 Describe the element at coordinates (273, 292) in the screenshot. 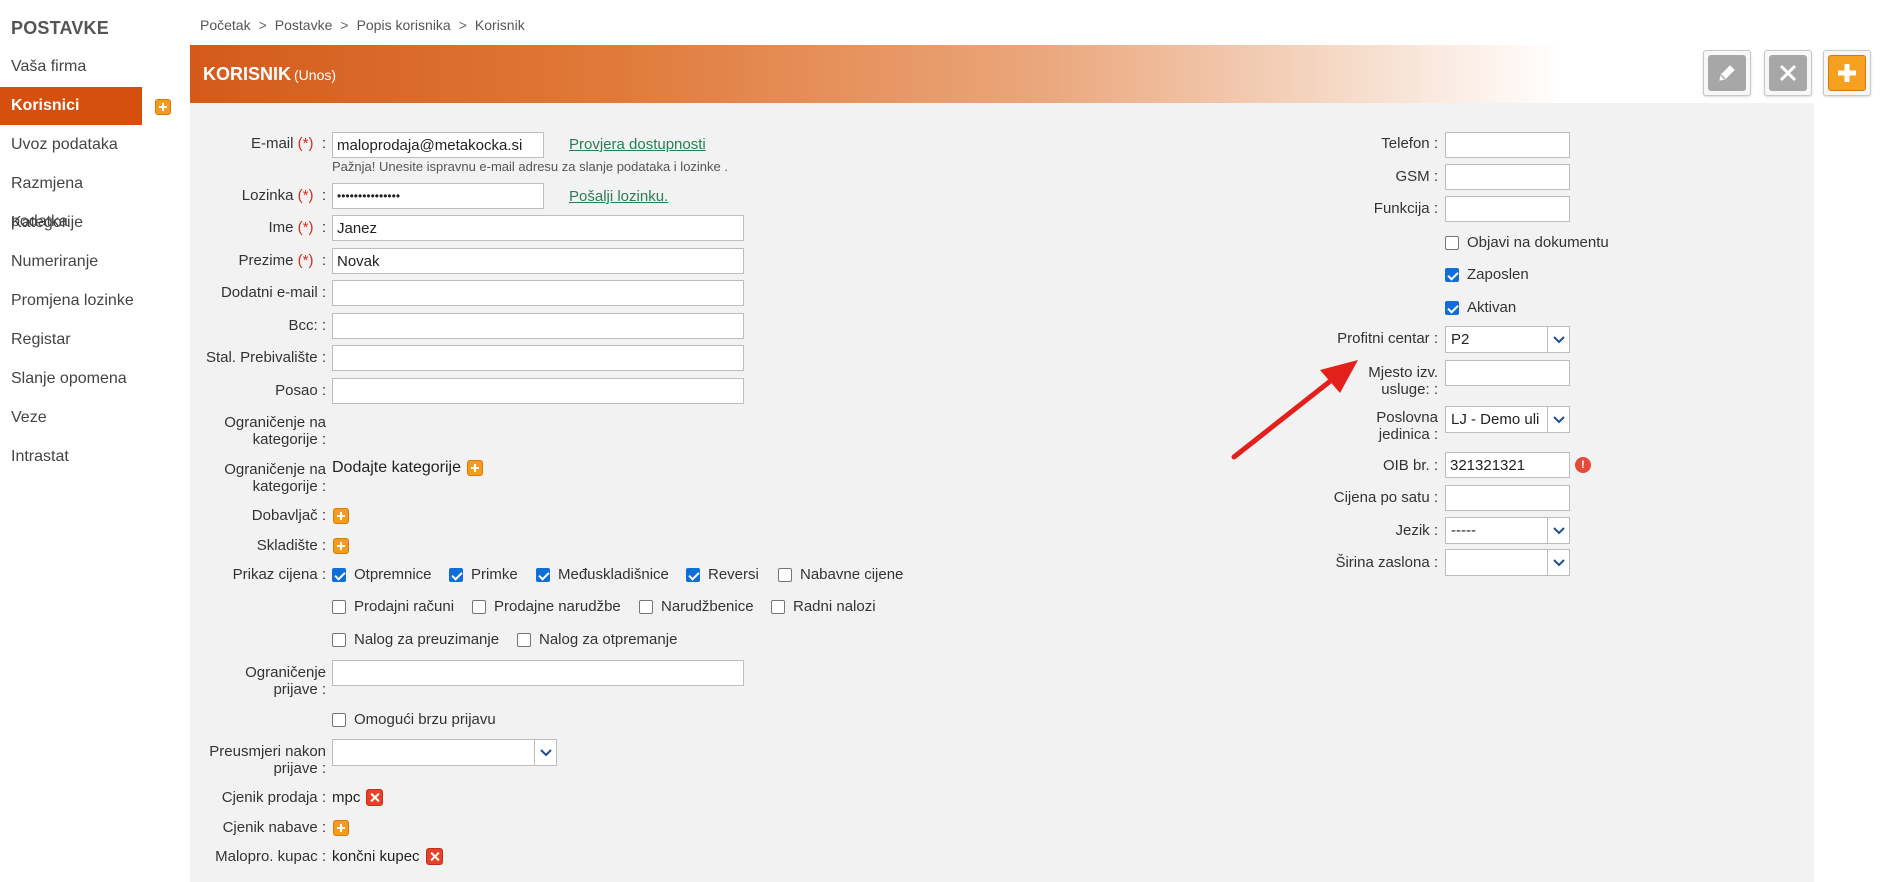

I see `extra-email-label: Dodatni e-mail :` at that location.